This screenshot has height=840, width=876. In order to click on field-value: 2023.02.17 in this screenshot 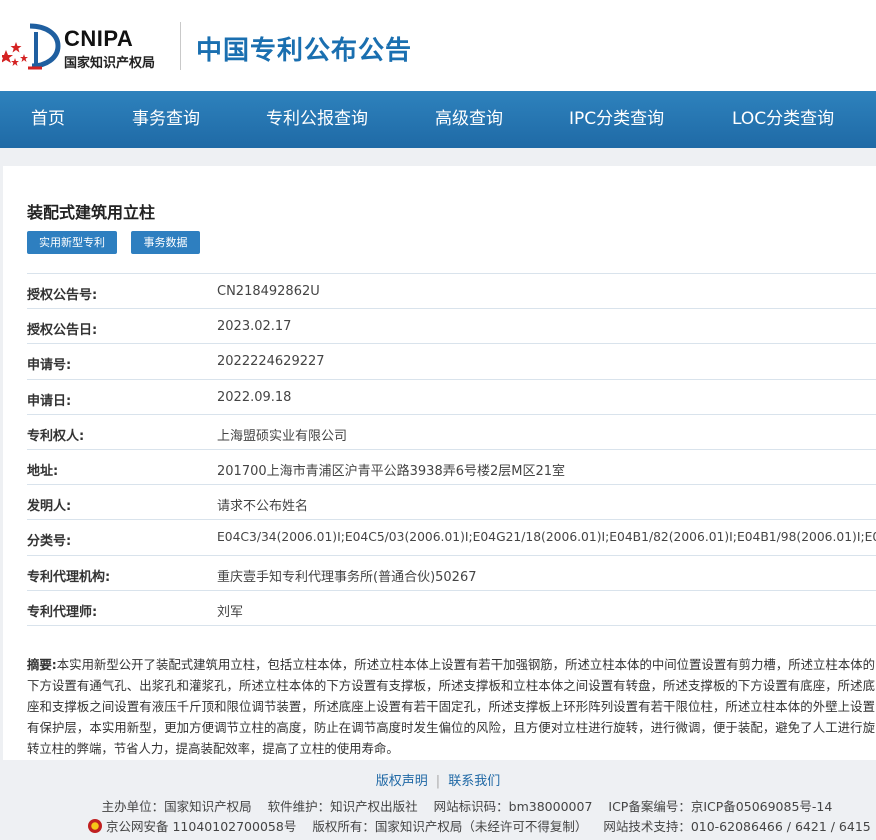, I will do `click(254, 327)`.